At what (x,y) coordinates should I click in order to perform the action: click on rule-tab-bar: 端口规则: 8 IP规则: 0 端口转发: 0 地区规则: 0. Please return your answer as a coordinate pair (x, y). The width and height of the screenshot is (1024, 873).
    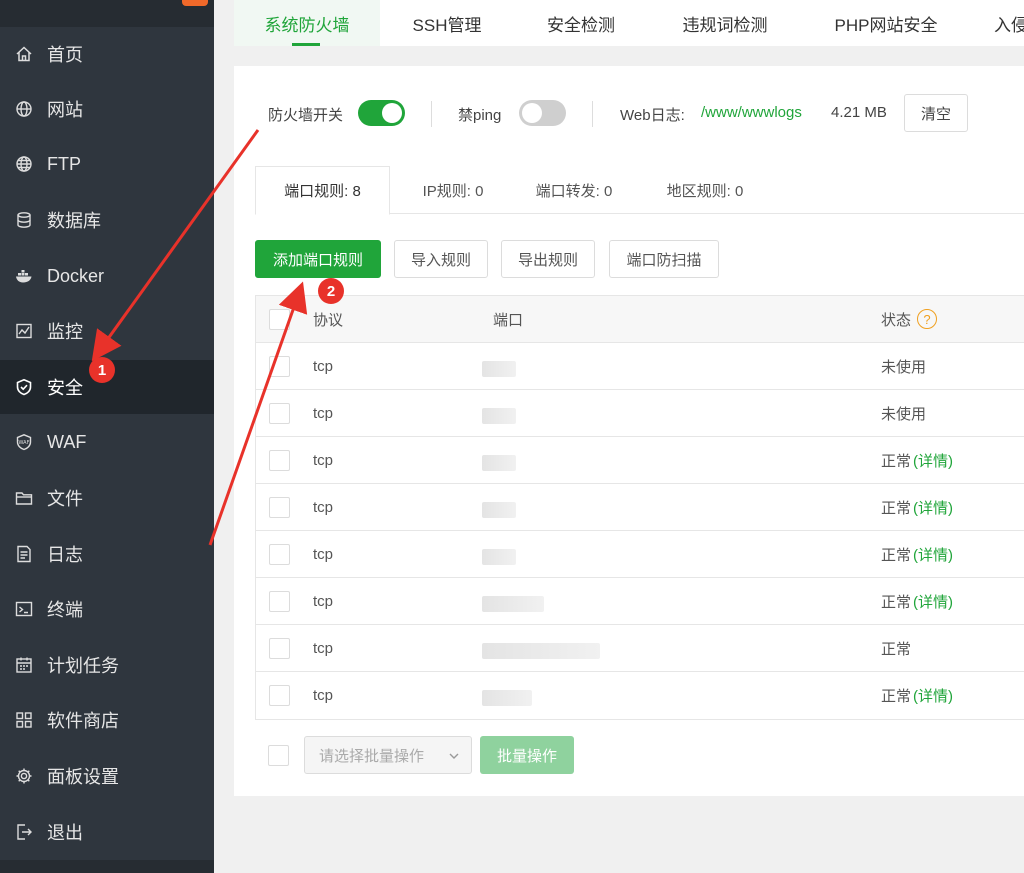
    Looking at the image, I should click on (639, 190).